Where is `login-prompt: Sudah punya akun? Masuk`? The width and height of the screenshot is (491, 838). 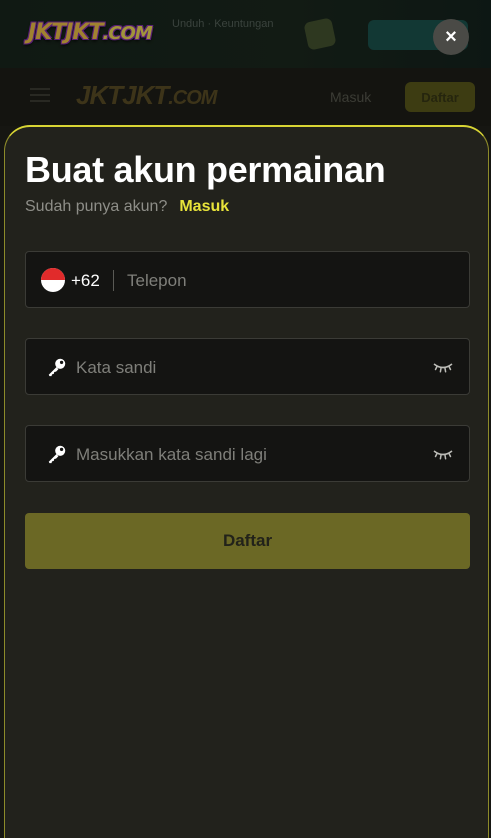 login-prompt: Sudah punya akun? Masuk is located at coordinates (127, 207).